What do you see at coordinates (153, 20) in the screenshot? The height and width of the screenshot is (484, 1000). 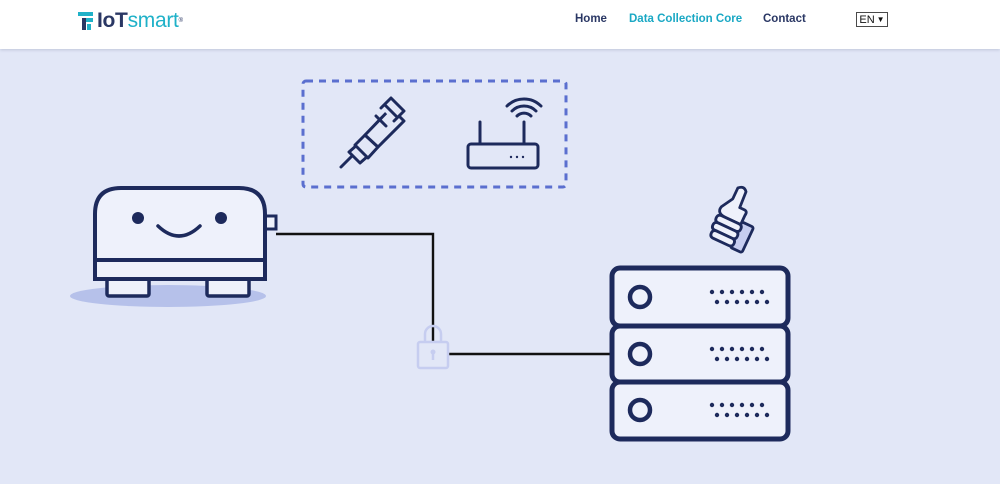 I see `logo-text-accent: smart` at bounding box center [153, 20].